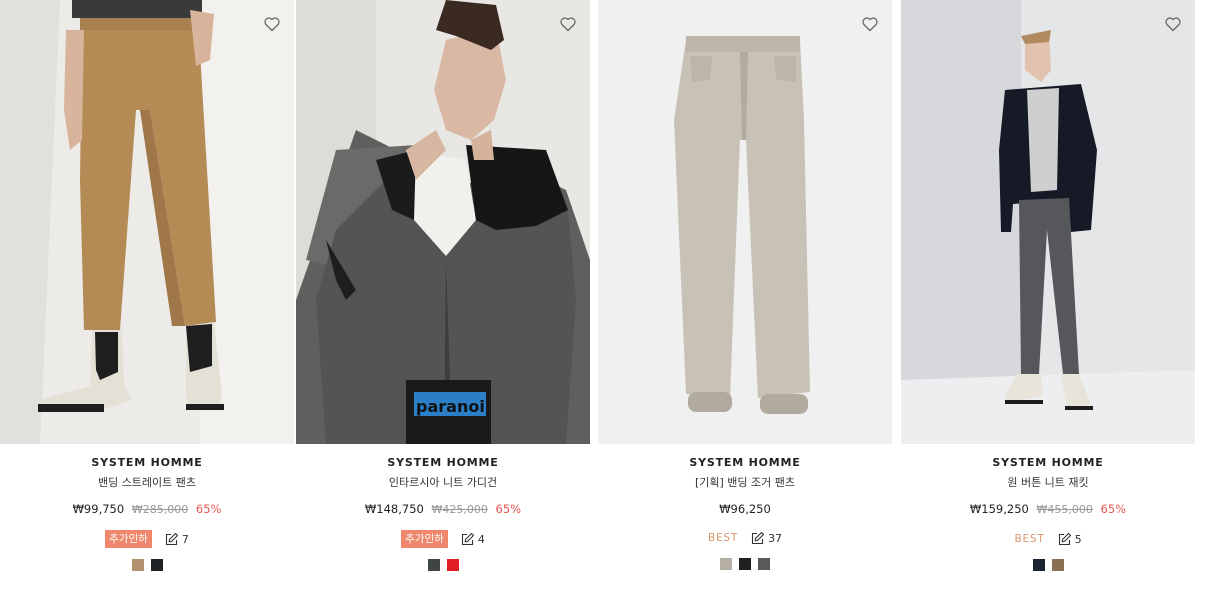 This screenshot has width=1206, height=598. Describe the element at coordinates (481, 539) in the screenshot. I see `review-count-value: 4` at that location.